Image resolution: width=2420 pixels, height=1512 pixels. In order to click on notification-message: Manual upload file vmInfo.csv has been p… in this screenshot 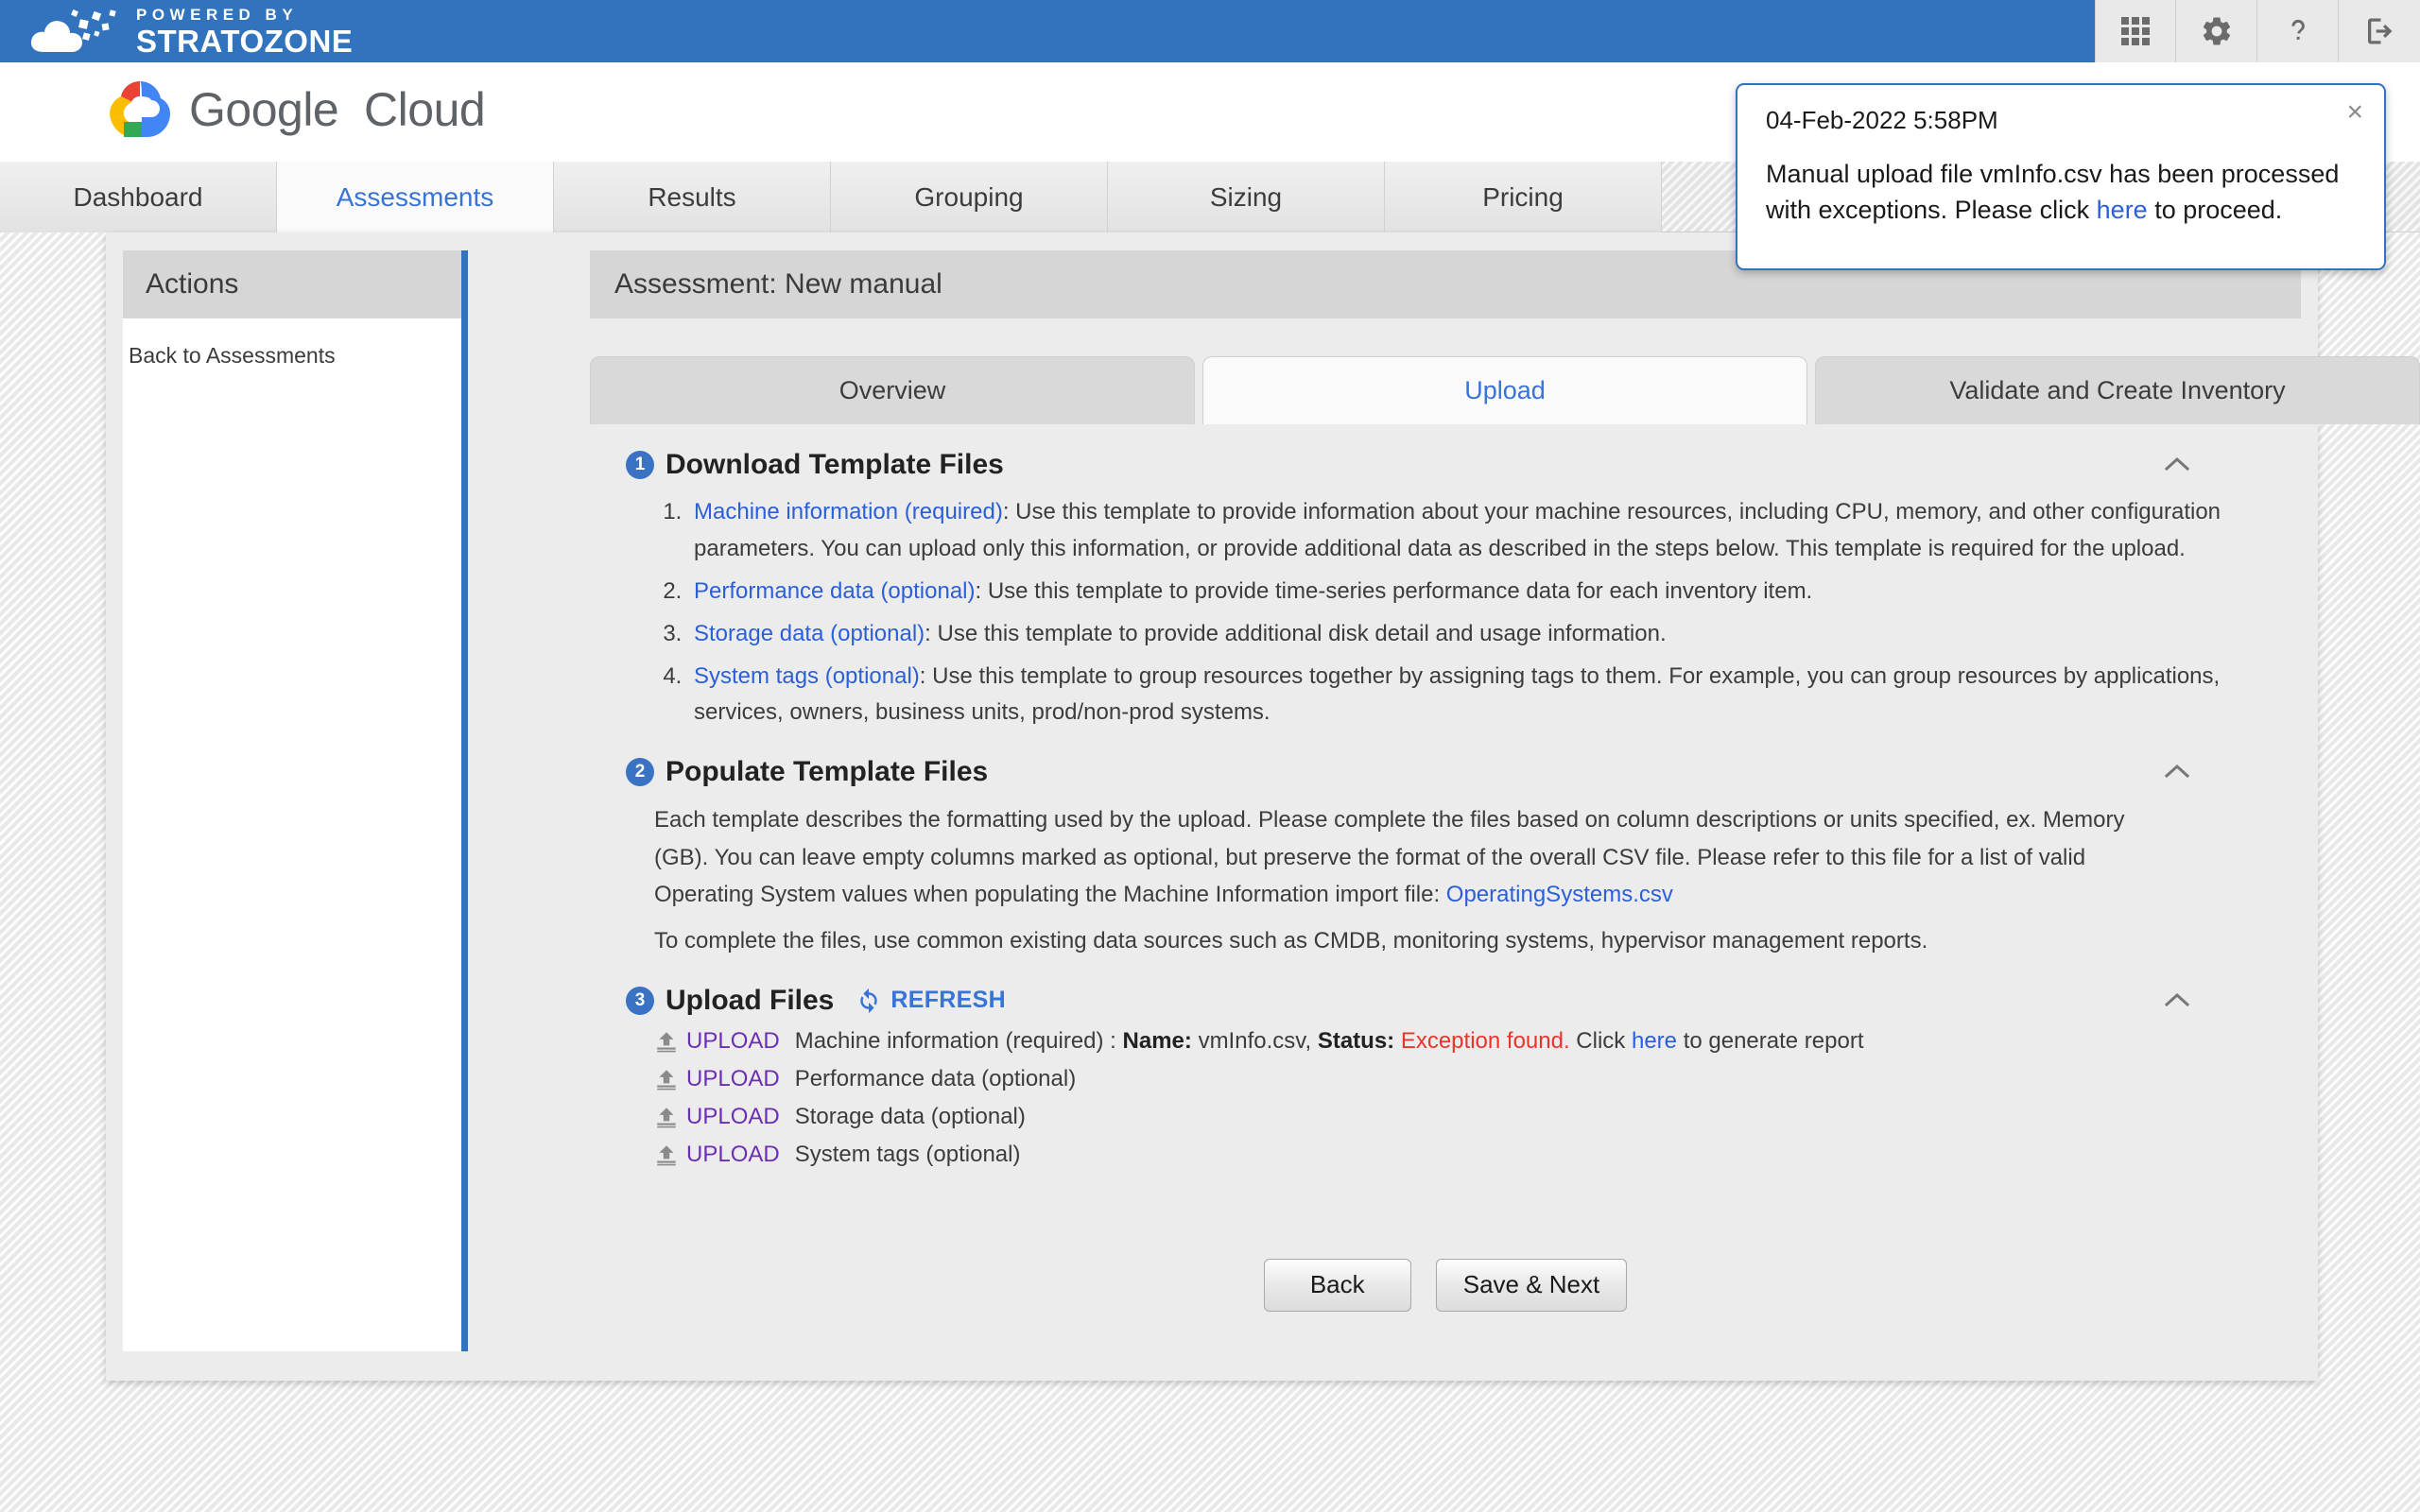, I will do `click(2061, 192)`.